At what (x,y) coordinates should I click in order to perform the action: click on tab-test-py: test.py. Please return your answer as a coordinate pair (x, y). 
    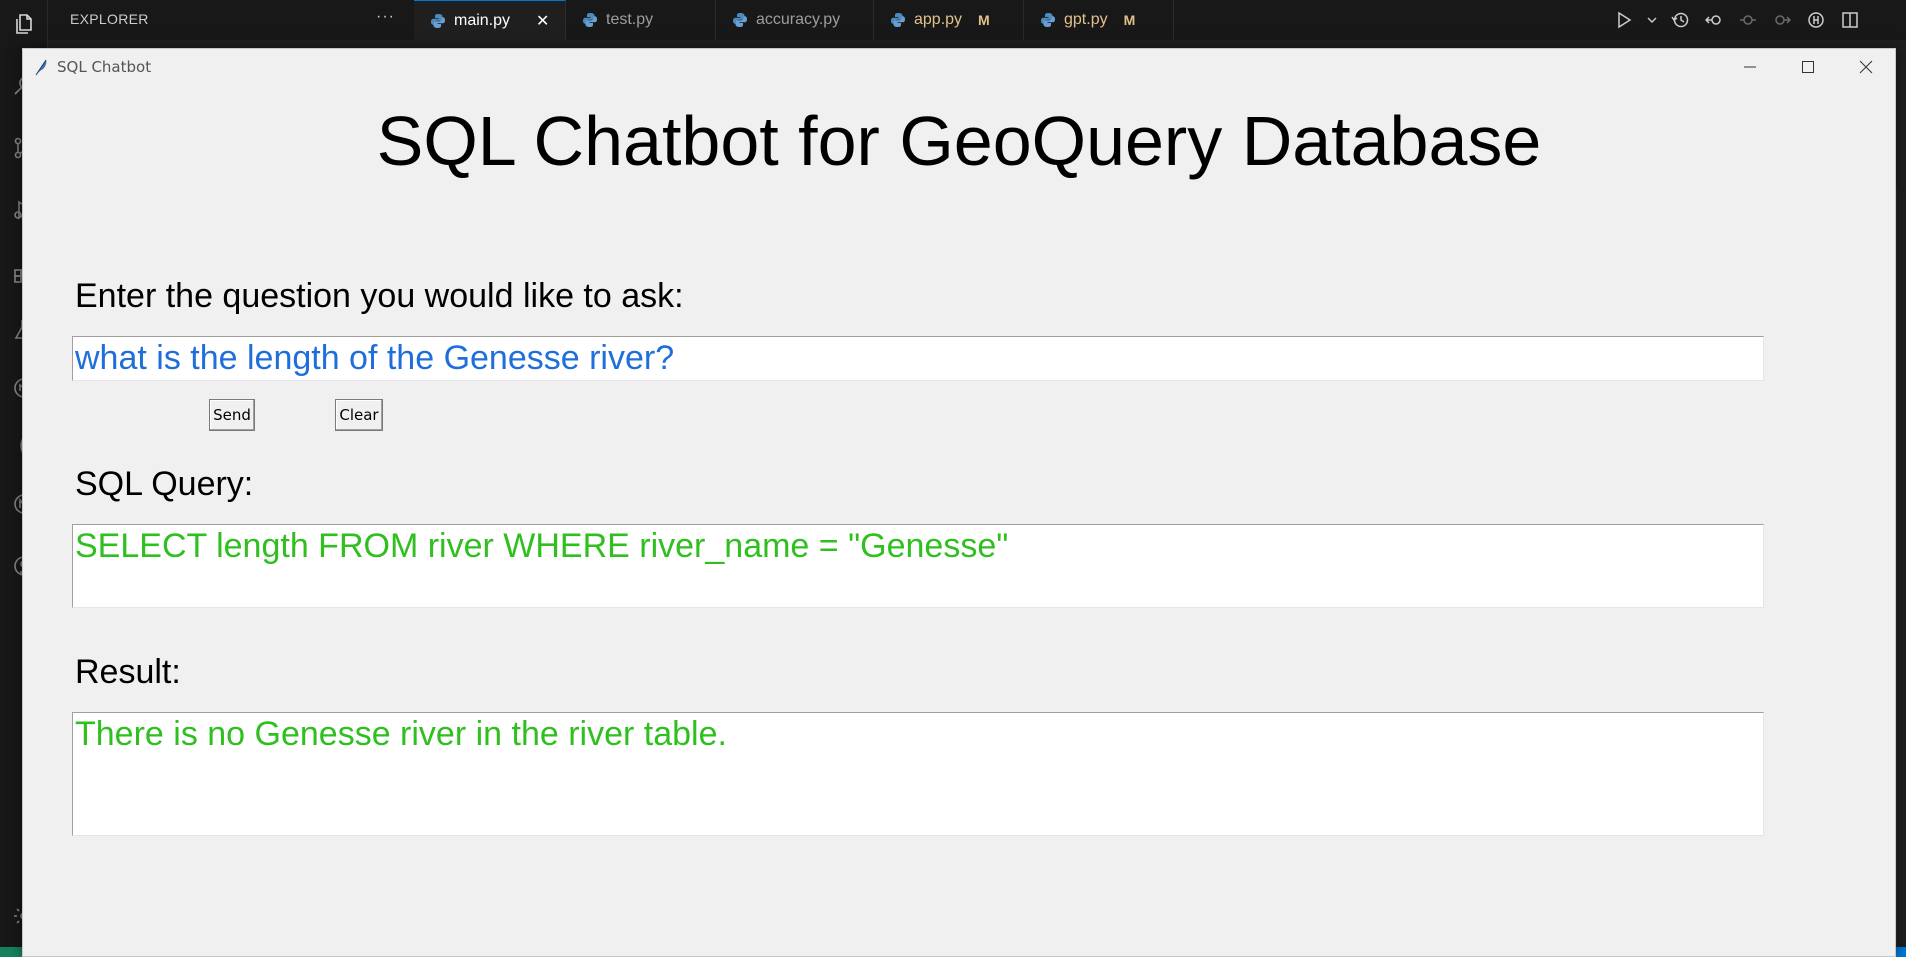
    Looking at the image, I should click on (641, 20).